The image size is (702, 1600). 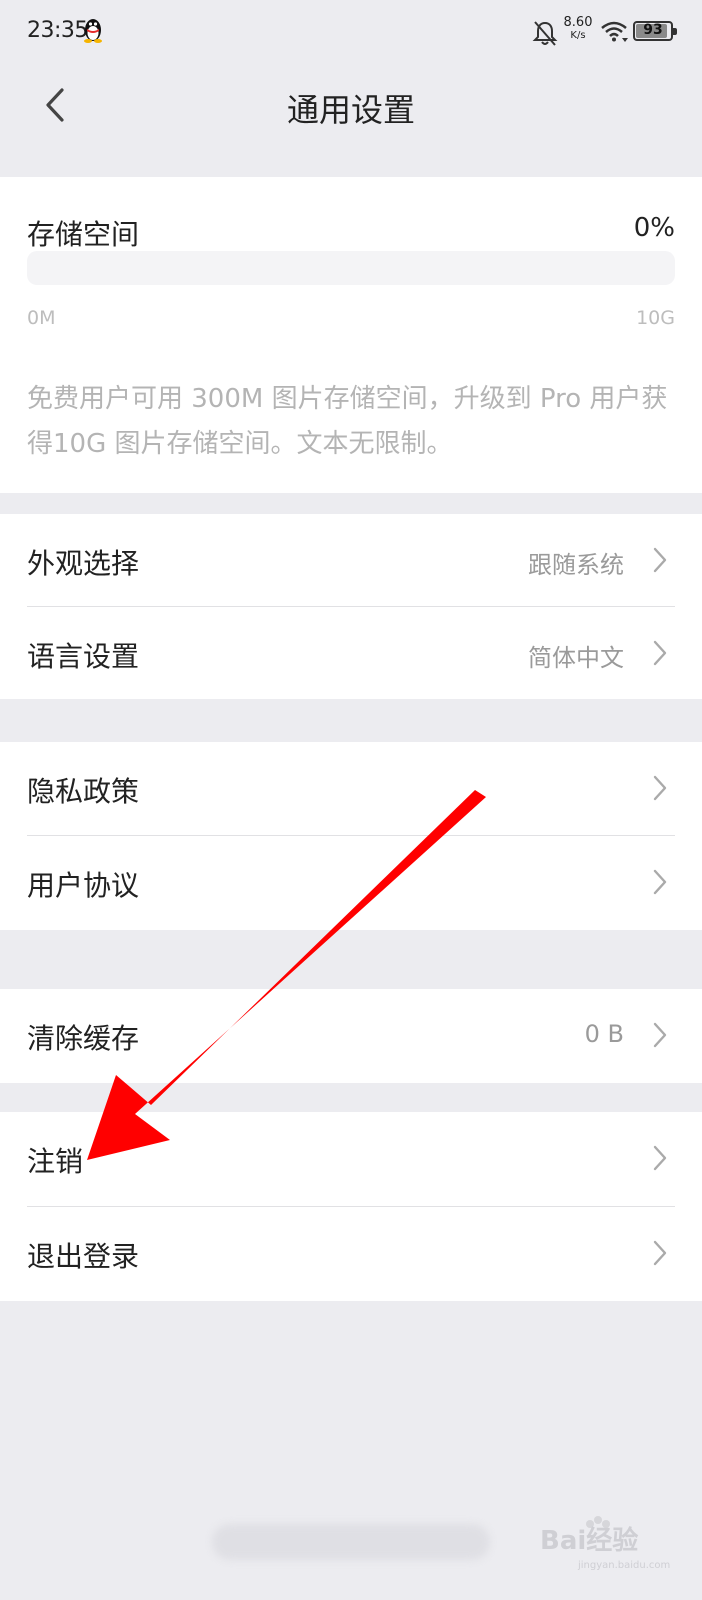 I want to click on battery-indicator: 93, so click(x=655, y=31).